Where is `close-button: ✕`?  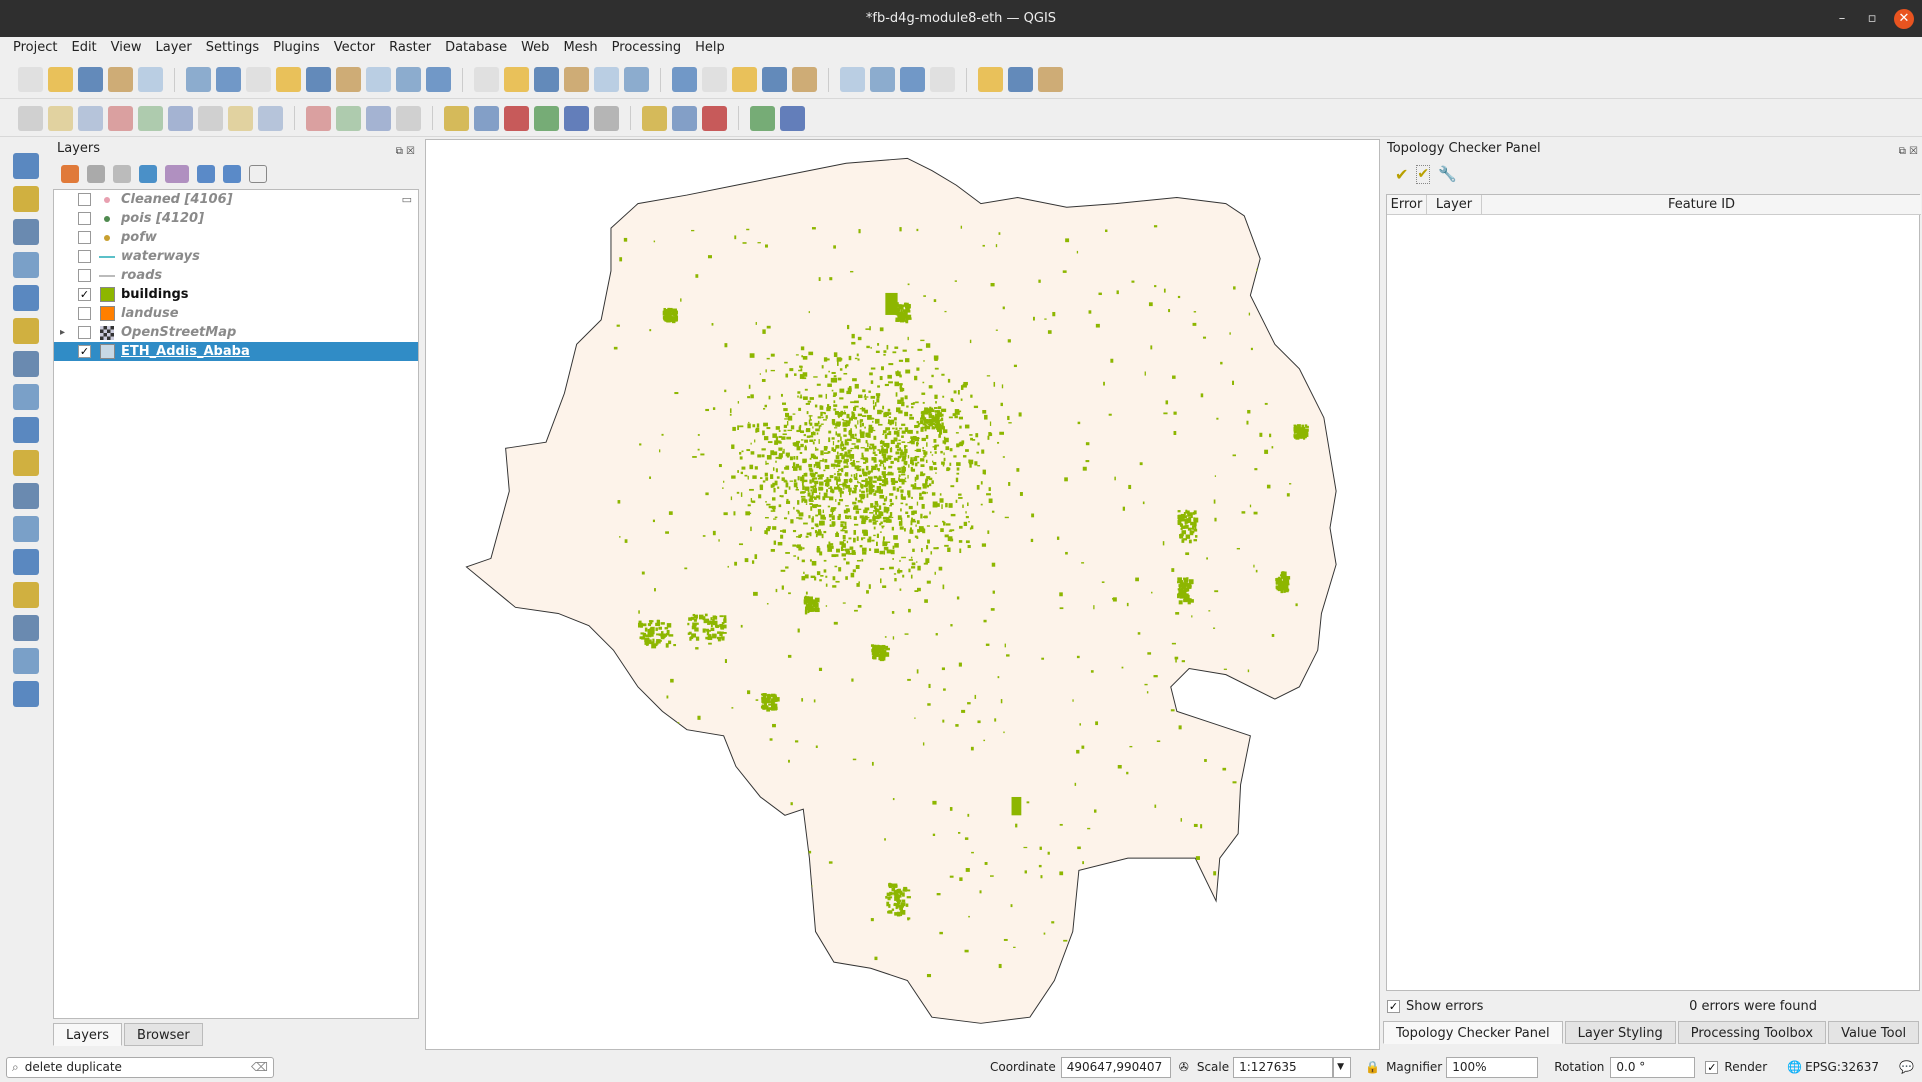 close-button: ✕ is located at coordinates (1904, 19).